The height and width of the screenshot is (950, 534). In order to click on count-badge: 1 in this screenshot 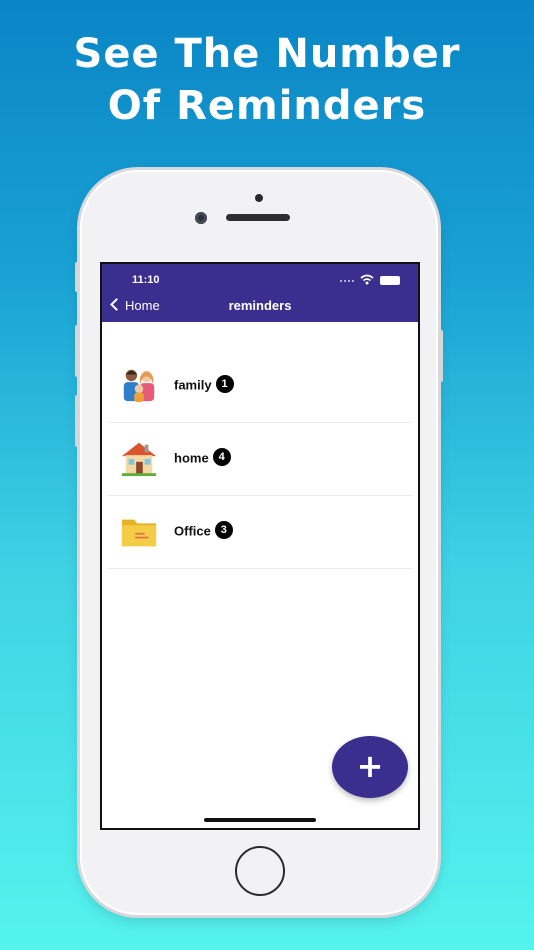, I will do `click(224, 384)`.